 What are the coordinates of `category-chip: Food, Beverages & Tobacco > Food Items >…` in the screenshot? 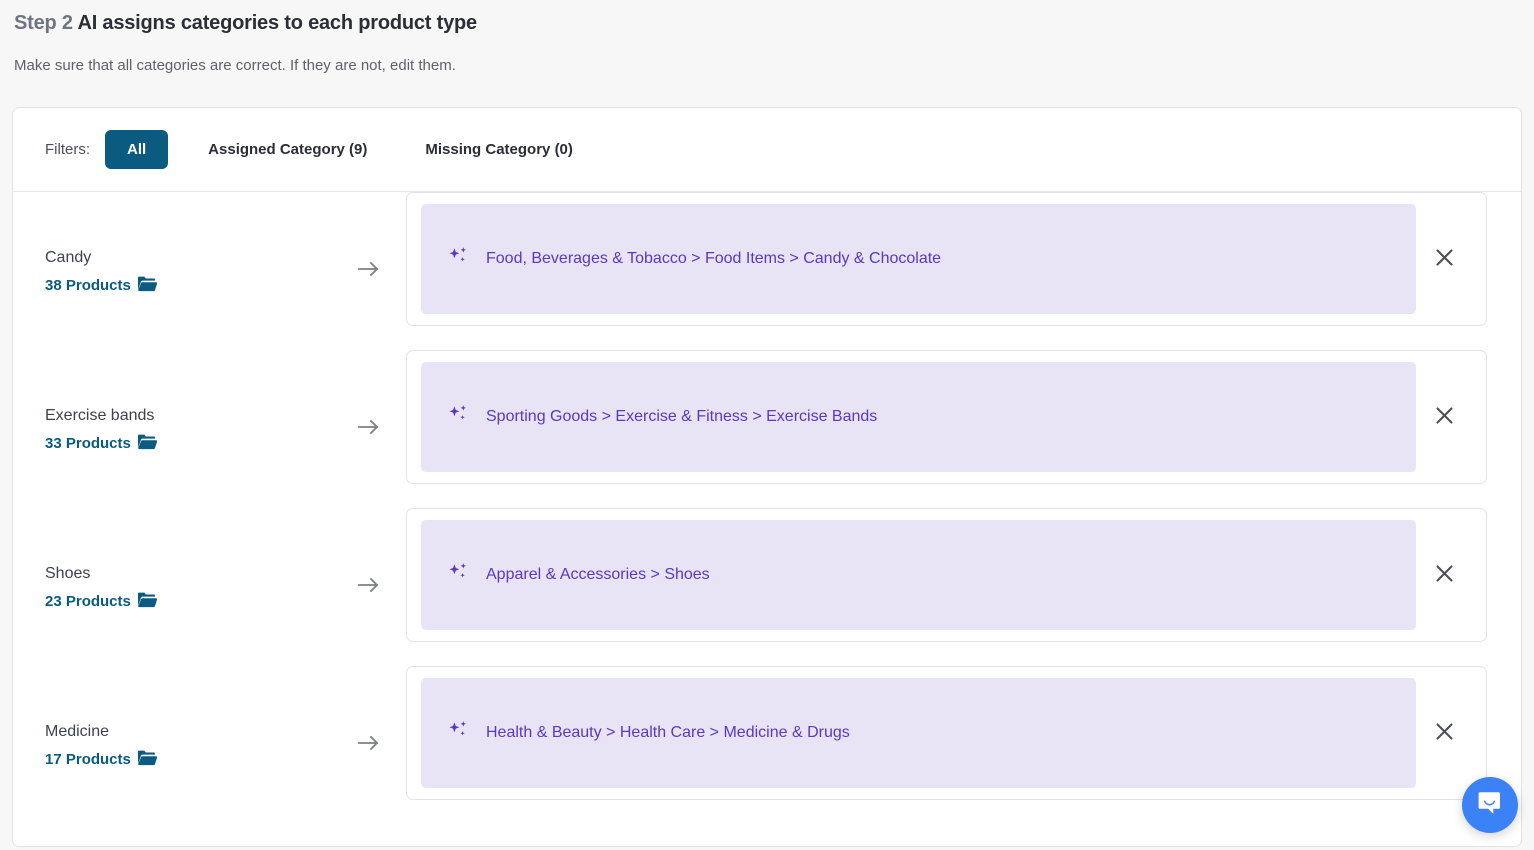 It's located at (918, 259).